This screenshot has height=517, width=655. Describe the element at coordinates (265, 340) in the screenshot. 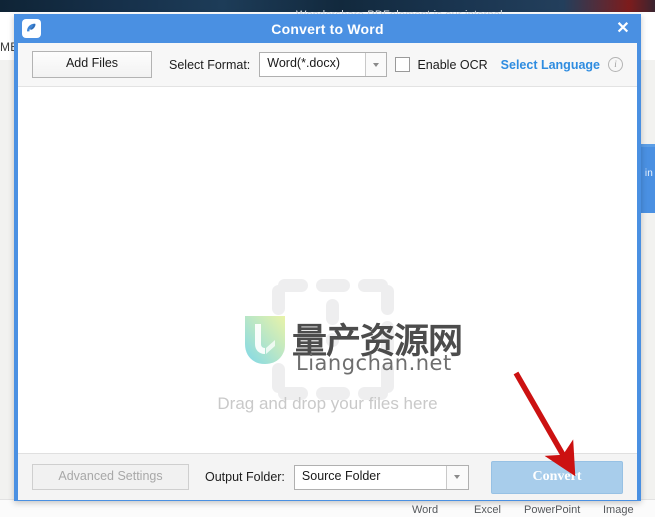

I see `watermark-u-logo-icon` at that location.